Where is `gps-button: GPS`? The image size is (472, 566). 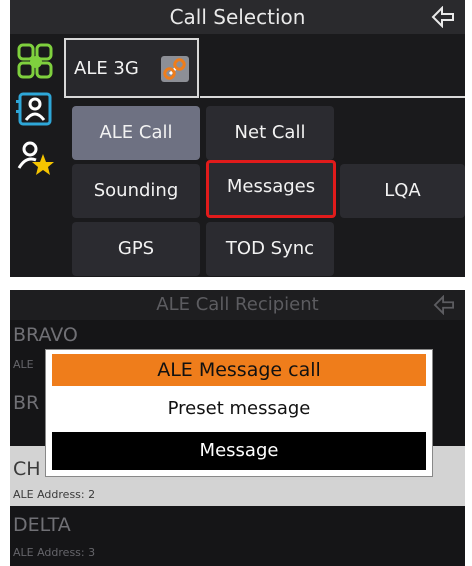 gps-button: GPS is located at coordinates (136, 249).